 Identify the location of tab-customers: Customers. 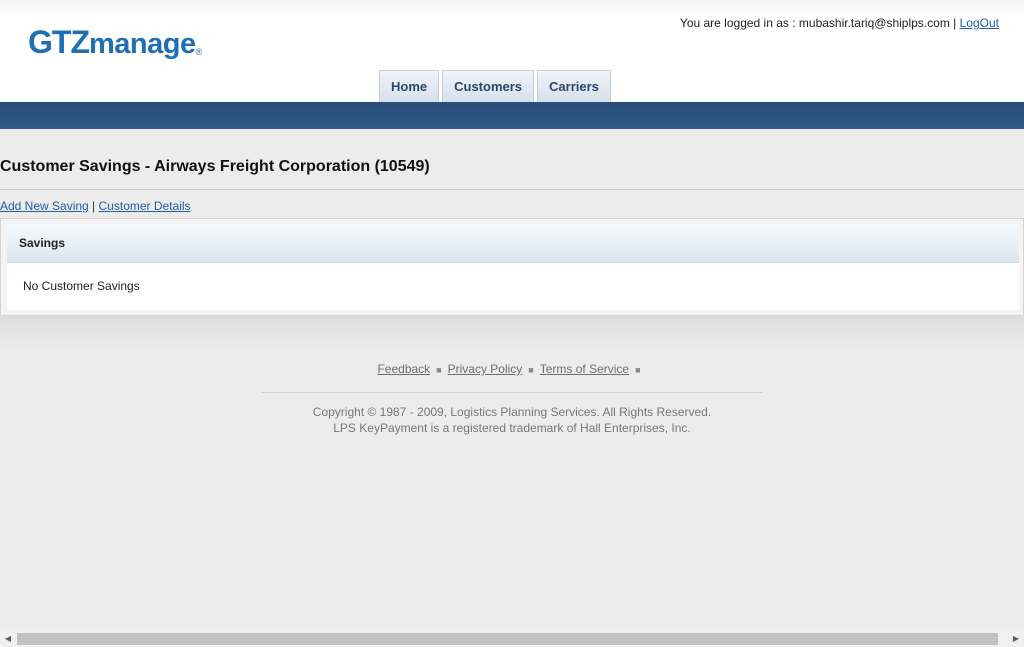
(488, 86).